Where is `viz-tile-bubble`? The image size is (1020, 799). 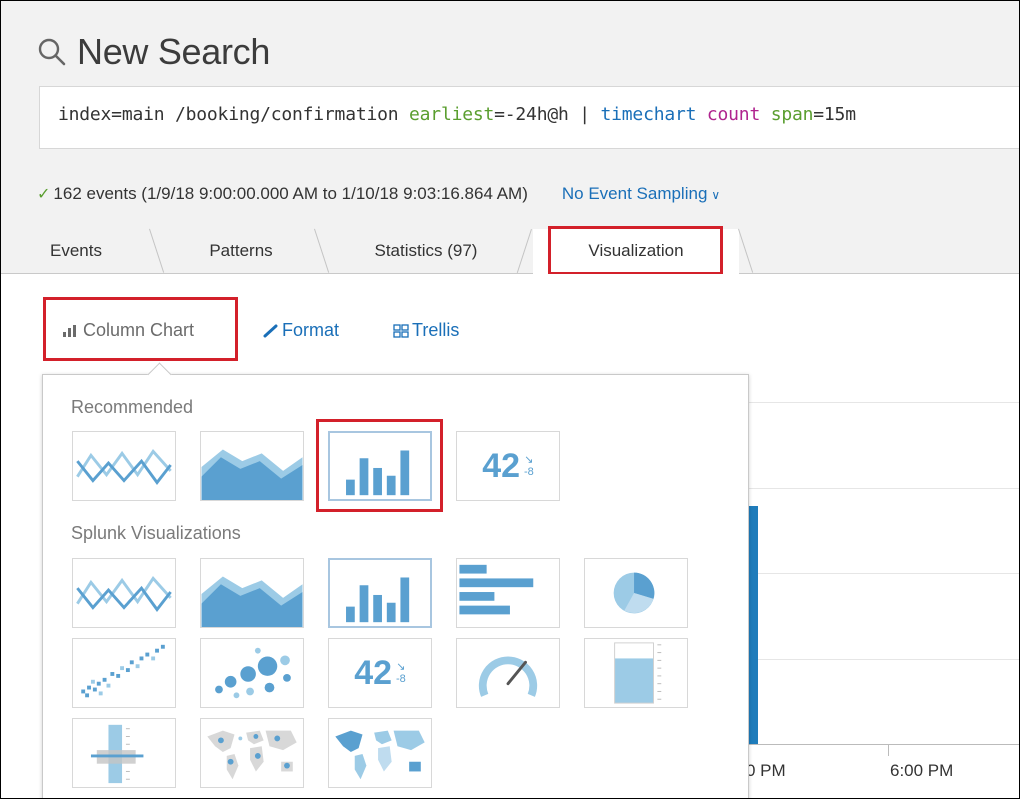
viz-tile-bubble is located at coordinates (252, 673).